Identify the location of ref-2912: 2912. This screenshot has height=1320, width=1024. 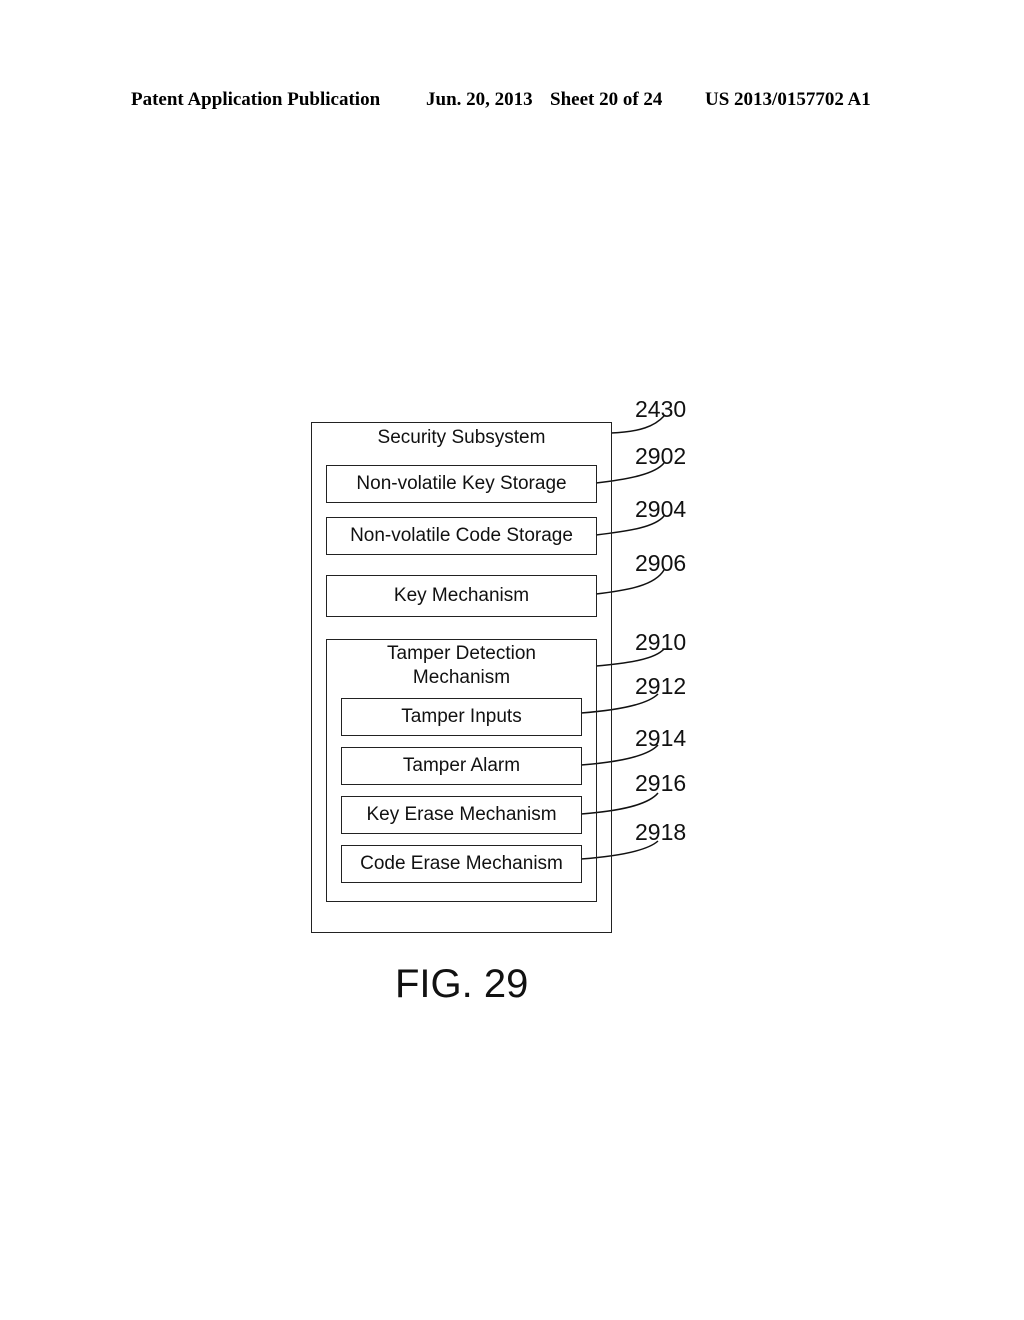
(661, 686).